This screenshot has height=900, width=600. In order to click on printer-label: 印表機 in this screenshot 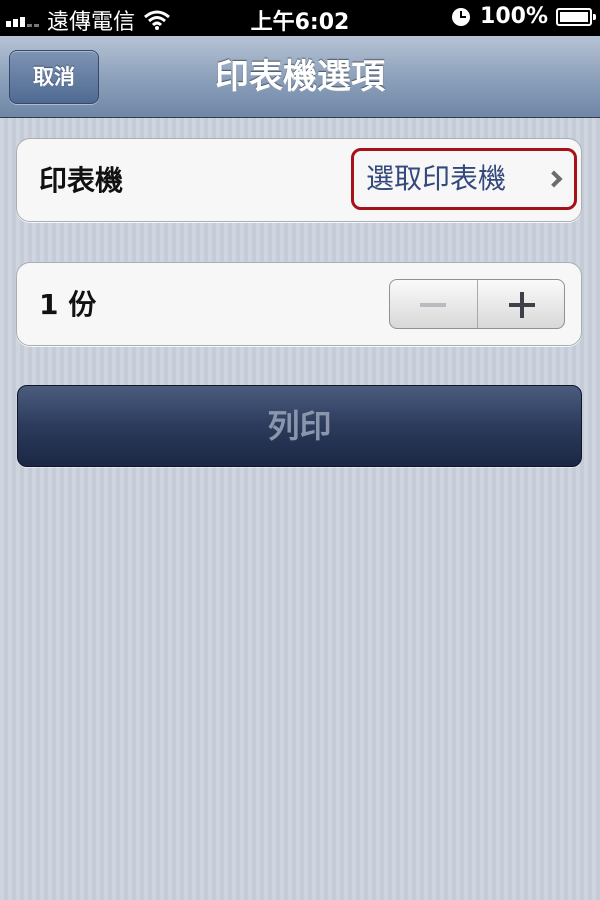, I will do `click(81, 180)`.